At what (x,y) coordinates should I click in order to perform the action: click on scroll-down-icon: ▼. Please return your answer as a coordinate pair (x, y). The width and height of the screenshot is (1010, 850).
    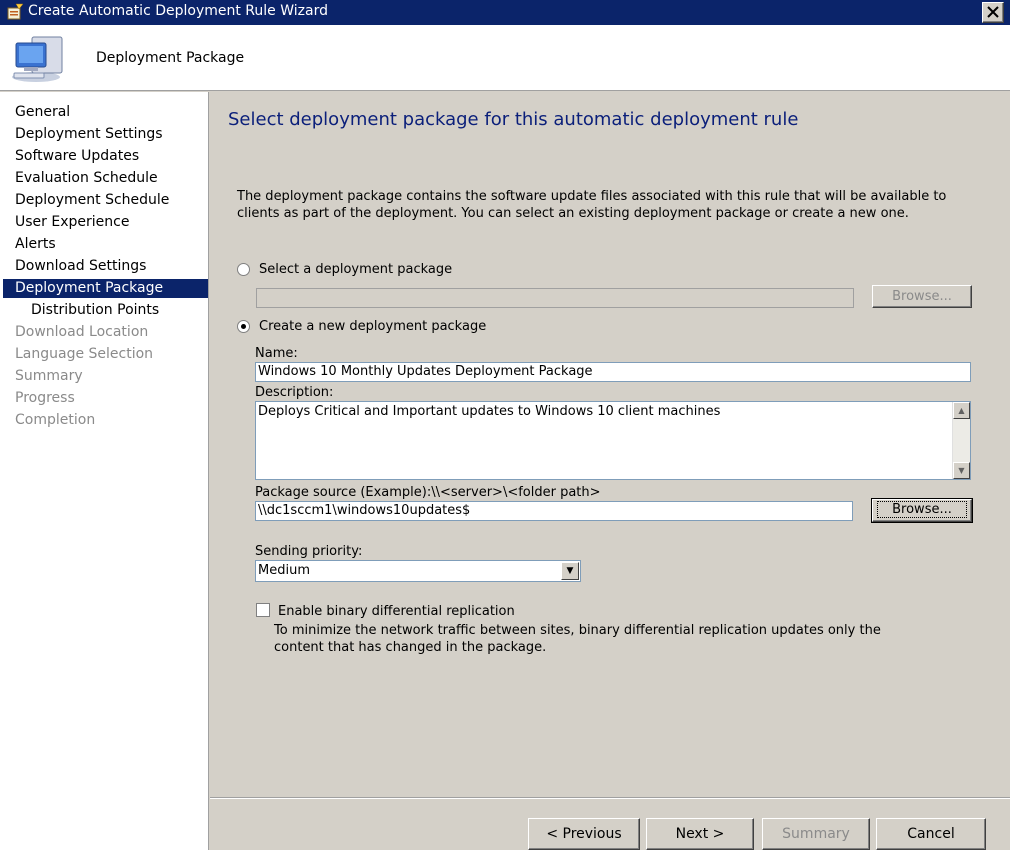
    Looking at the image, I should click on (961, 470).